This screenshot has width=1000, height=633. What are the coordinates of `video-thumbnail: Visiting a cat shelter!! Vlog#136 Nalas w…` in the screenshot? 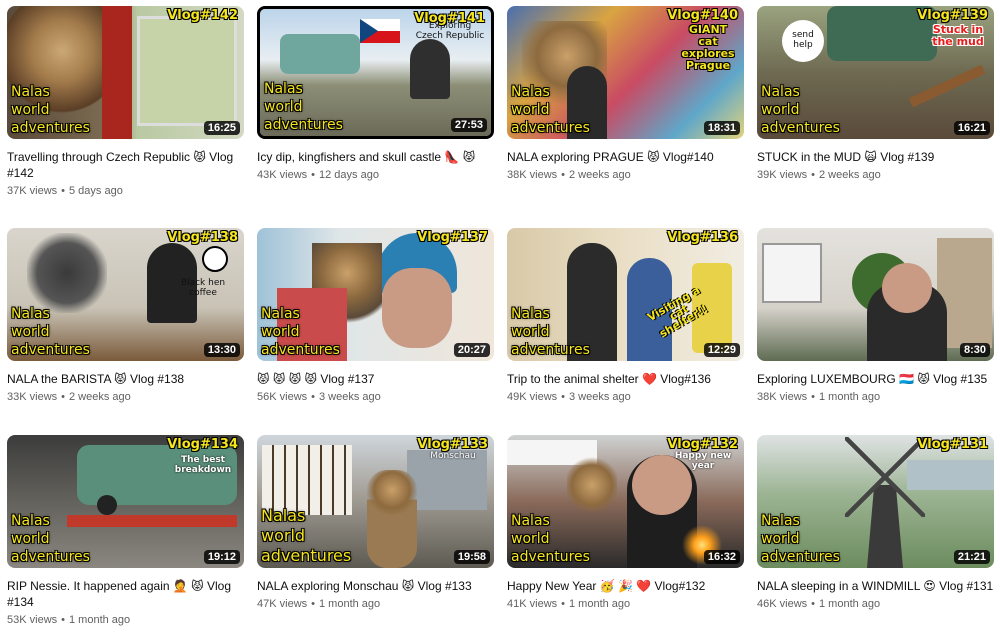 It's located at (625, 294).